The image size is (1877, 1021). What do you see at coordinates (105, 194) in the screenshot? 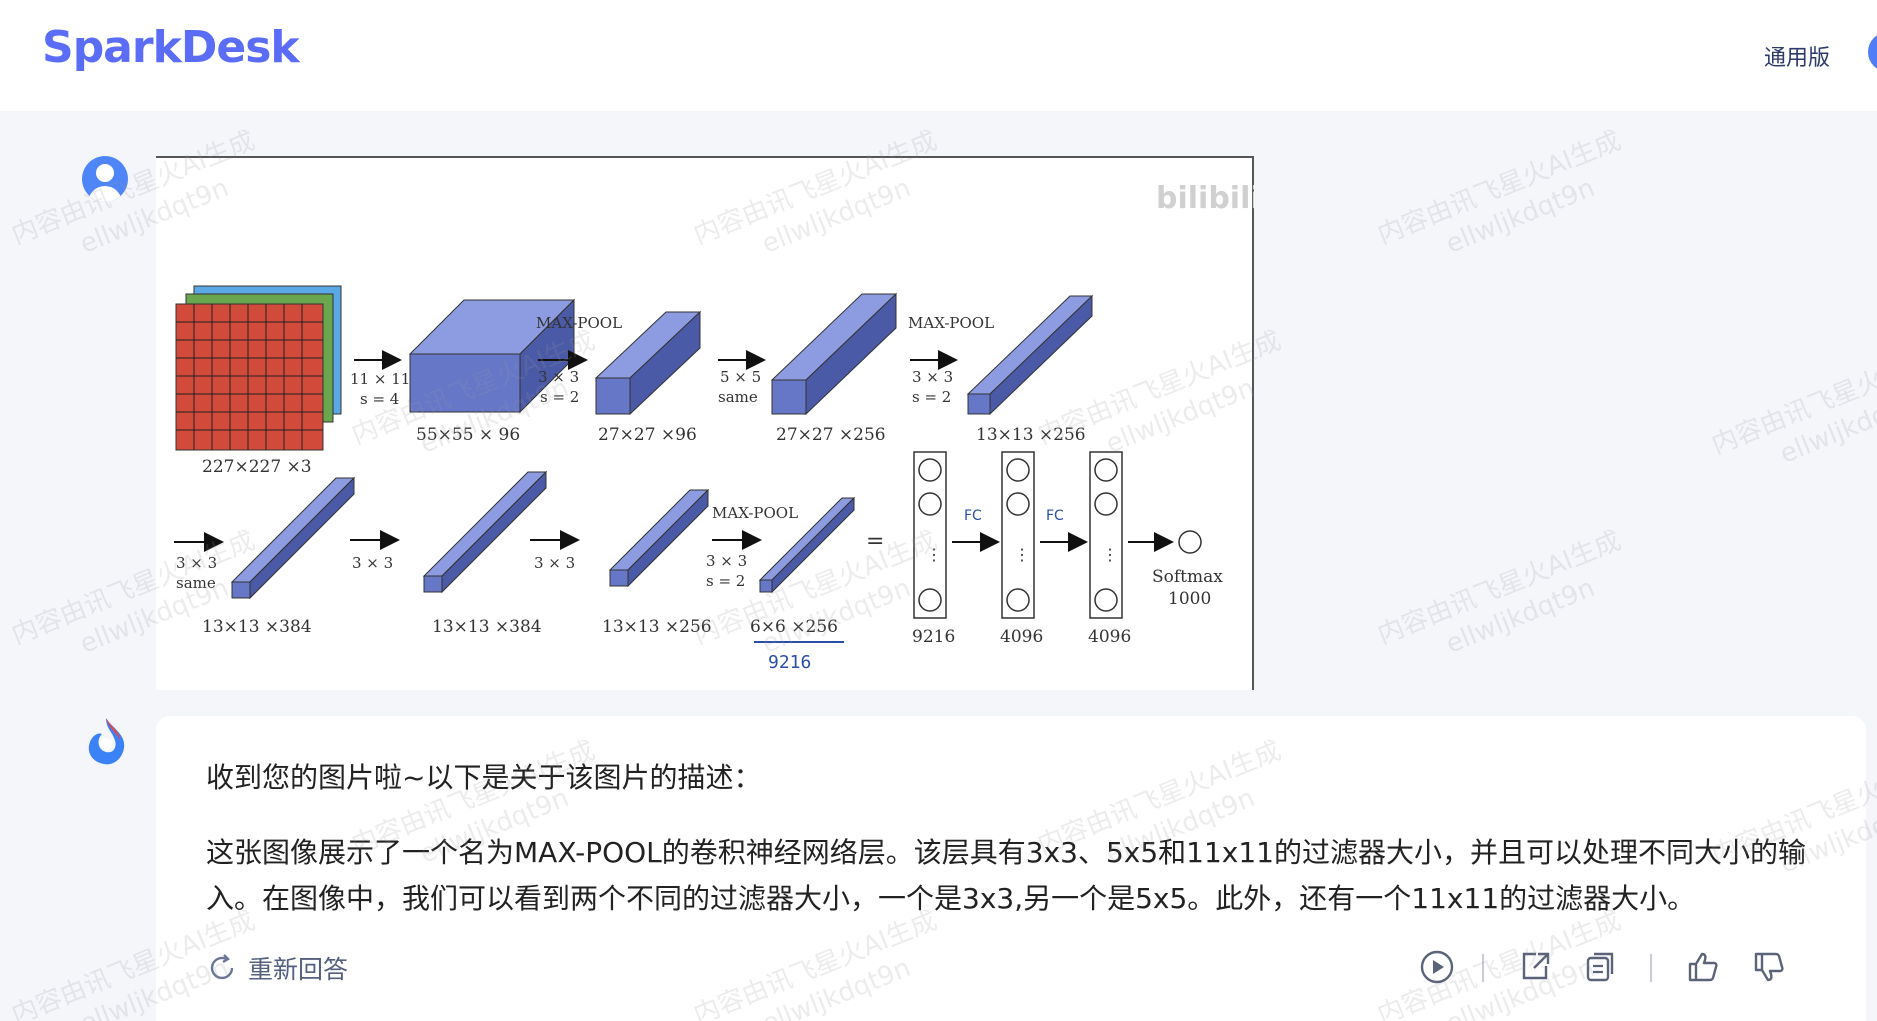
I see `user-avatar-body` at bounding box center [105, 194].